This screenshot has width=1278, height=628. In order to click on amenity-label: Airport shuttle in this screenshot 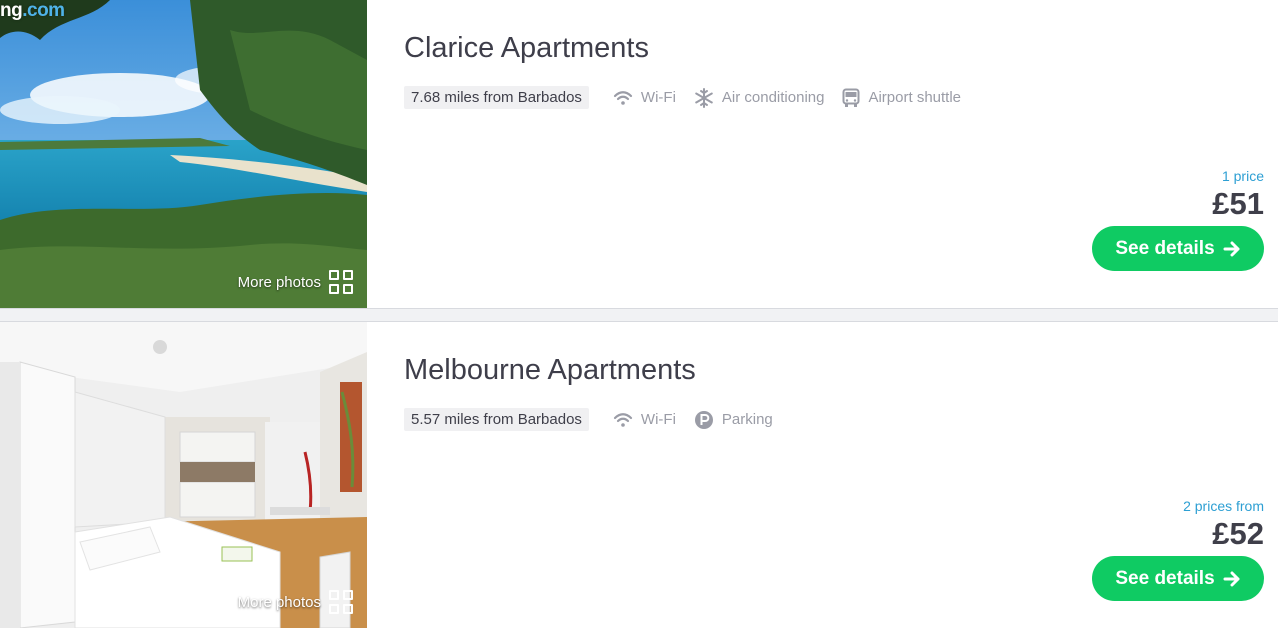, I will do `click(915, 97)`.